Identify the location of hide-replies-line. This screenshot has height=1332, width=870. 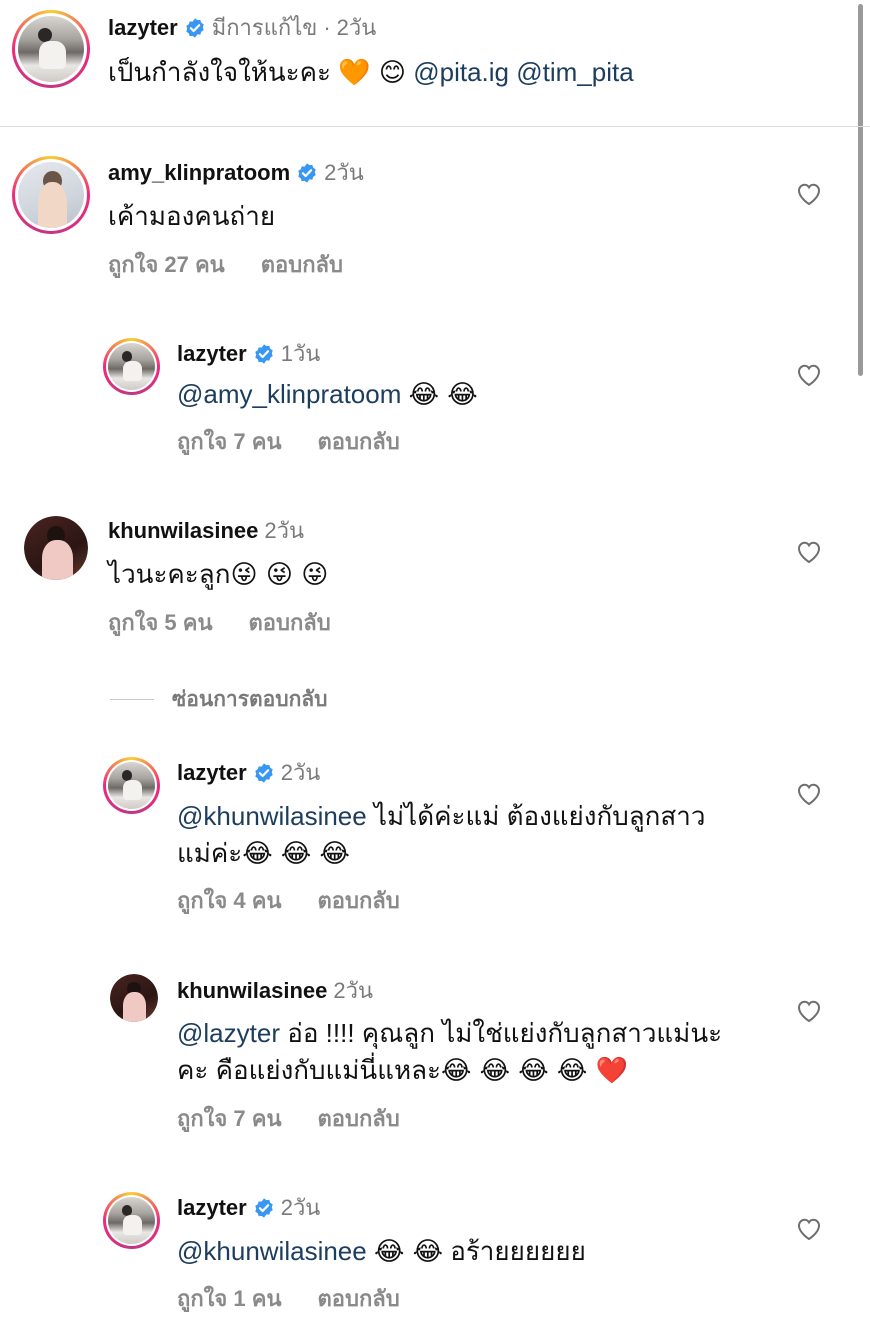
(132, 699).